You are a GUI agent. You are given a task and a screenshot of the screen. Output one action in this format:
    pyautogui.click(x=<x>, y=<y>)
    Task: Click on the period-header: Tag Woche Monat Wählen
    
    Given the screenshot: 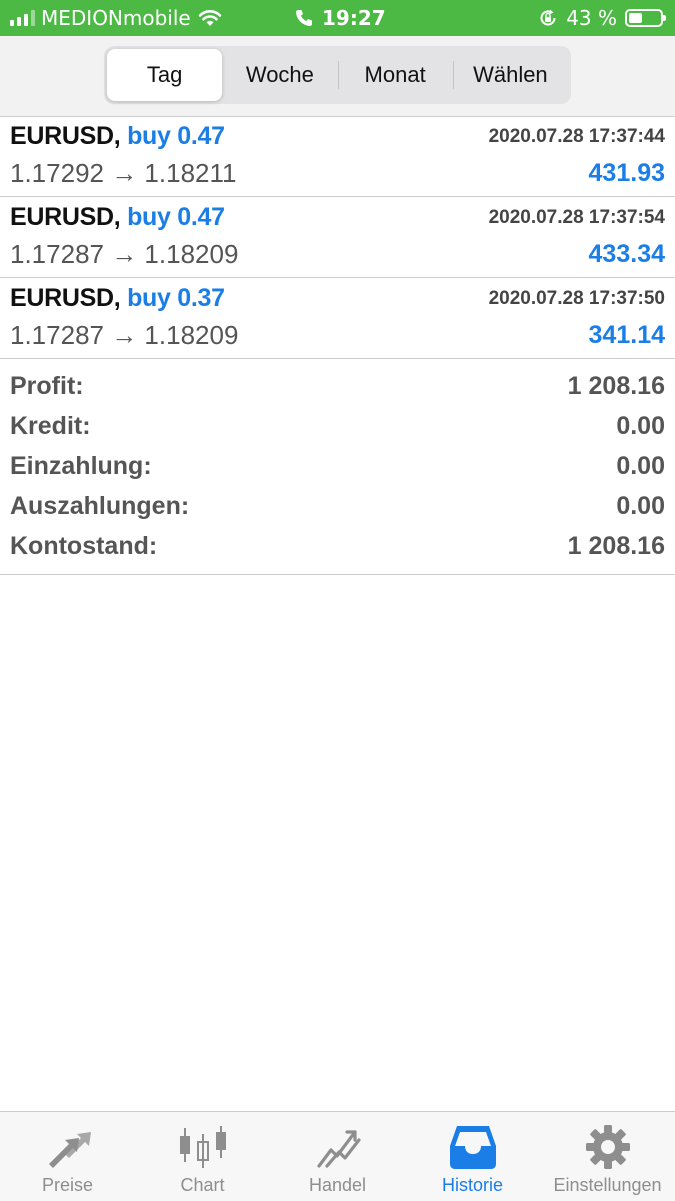 What is the action you would take?
    pyautogui.click(x=337, y=76)
    